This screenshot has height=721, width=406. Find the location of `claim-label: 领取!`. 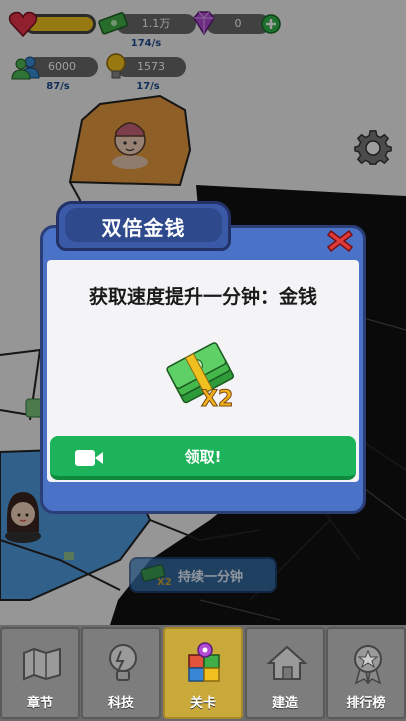

claim-label: 领取! is located at coordinates (203, 457).